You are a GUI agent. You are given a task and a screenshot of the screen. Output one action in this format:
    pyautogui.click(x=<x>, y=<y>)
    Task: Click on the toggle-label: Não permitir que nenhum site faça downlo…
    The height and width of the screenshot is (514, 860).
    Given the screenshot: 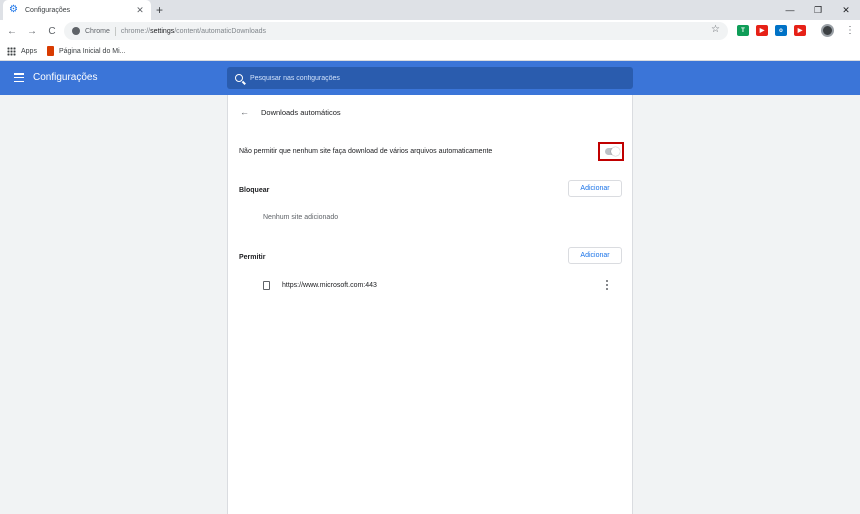 What is the action you would take?
    pyautogui.click(x=366, y=151)
    